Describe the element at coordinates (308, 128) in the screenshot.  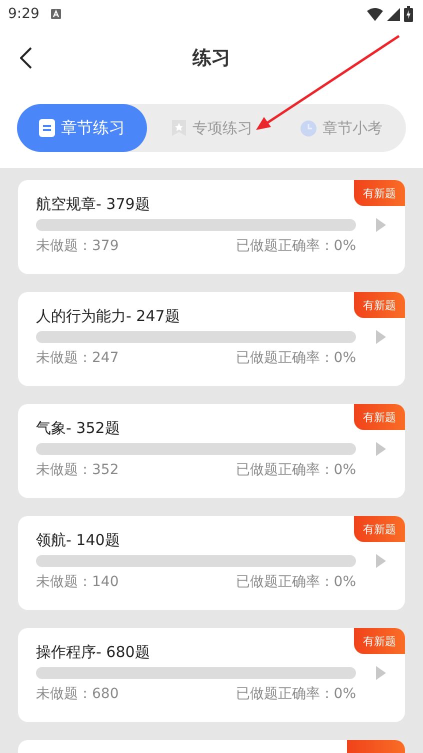
I see `clock-icon` at that location.